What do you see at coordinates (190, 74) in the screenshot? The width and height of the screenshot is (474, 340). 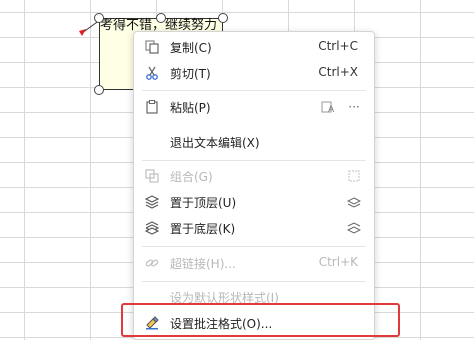 I see `menu-item-label: 剪切(T)` at bounding box center [190, 74].